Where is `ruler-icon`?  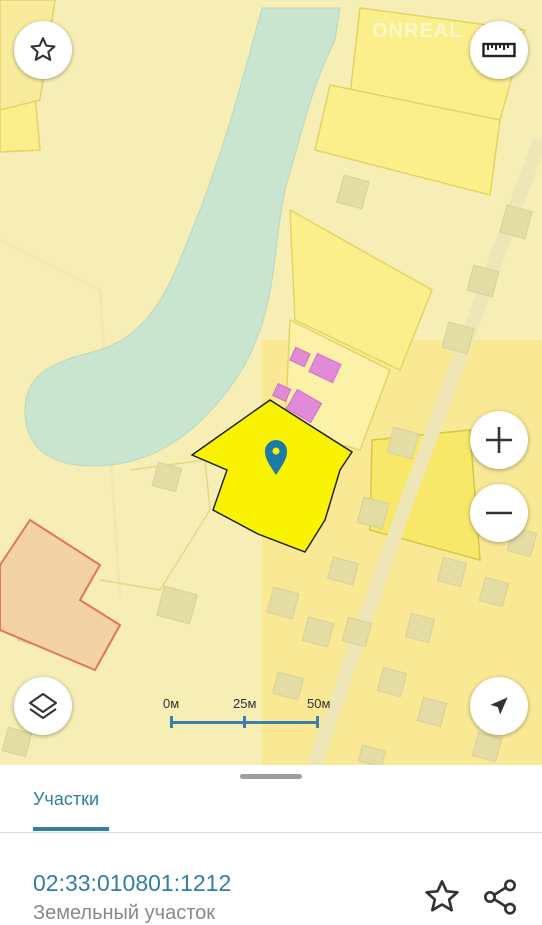
ruler-icon is located at coordinates (499, 50).